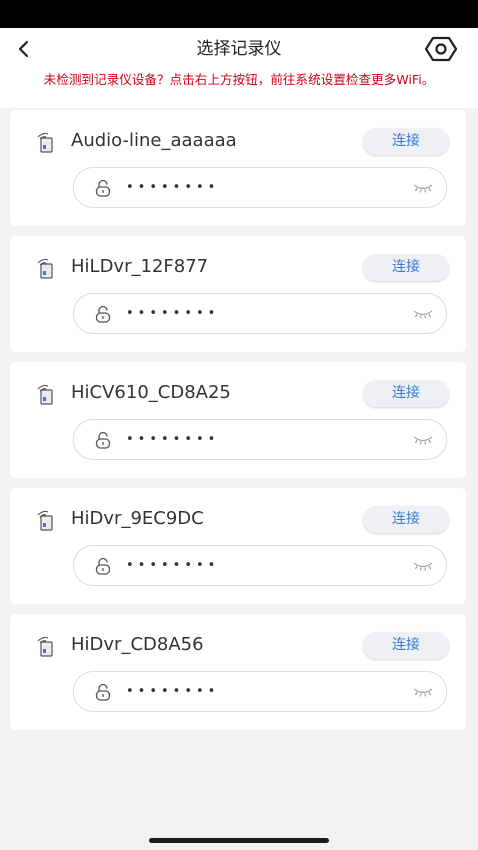  Describe the element at coordinates (137, 644) in the screenshot. I see `device-name: HiDvr_CD8A56` at that location.